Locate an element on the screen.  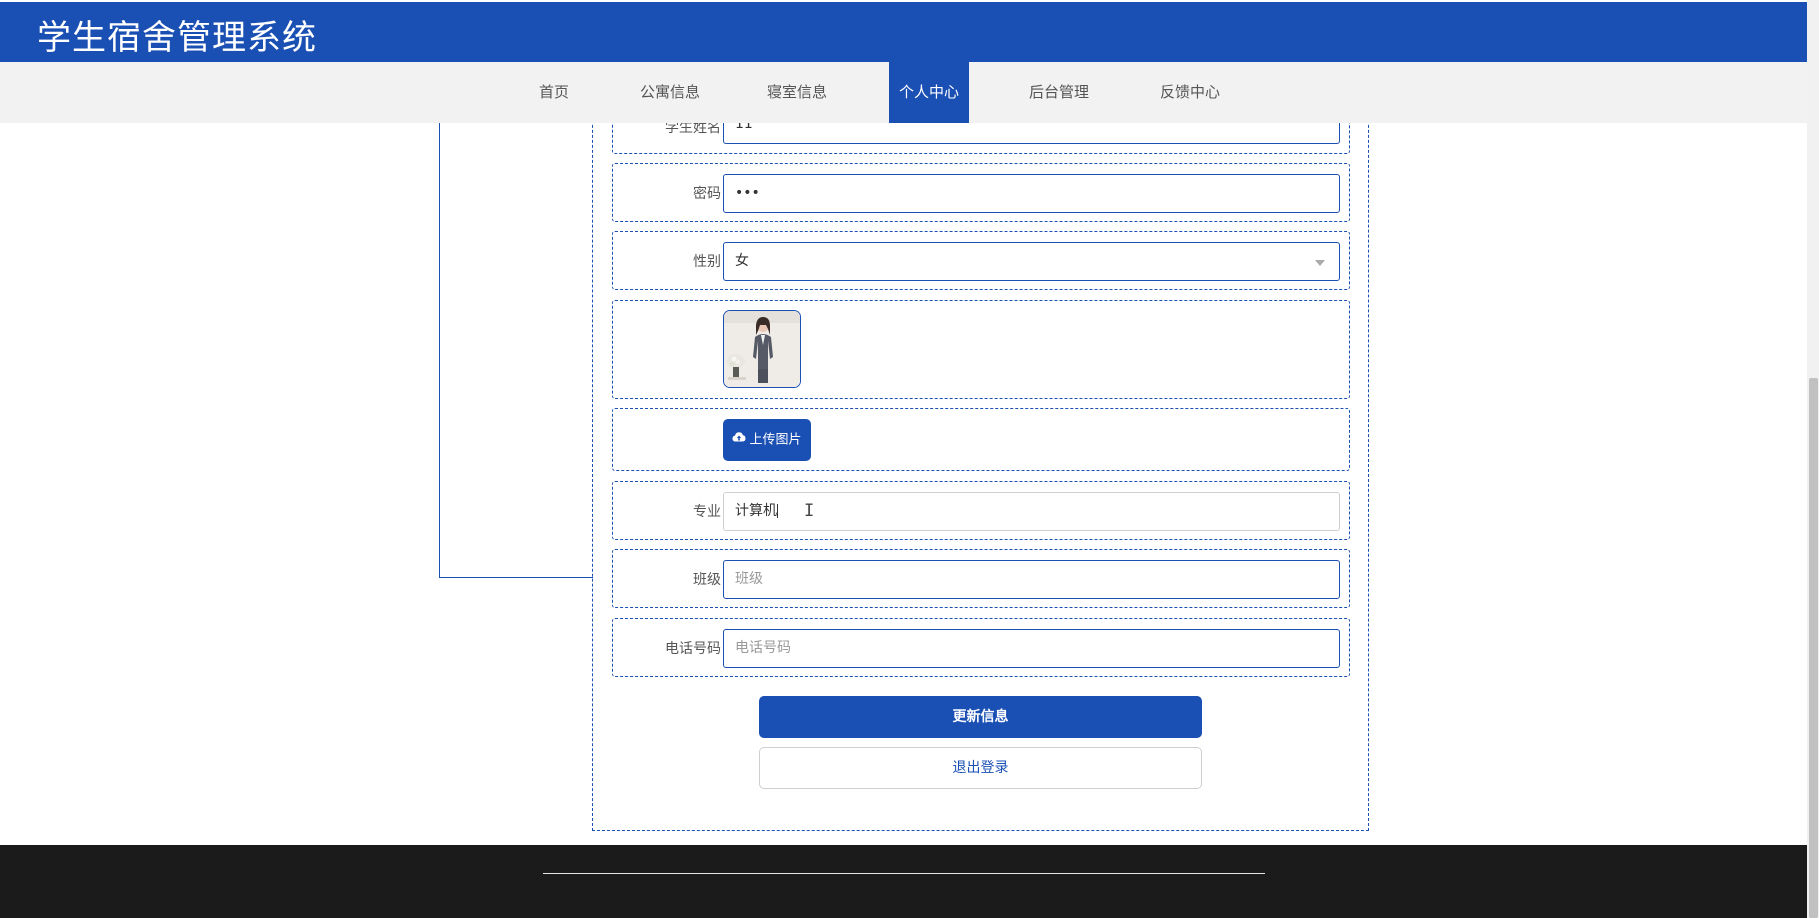
gender-select: 女 is located at coordinates (1031, 261).